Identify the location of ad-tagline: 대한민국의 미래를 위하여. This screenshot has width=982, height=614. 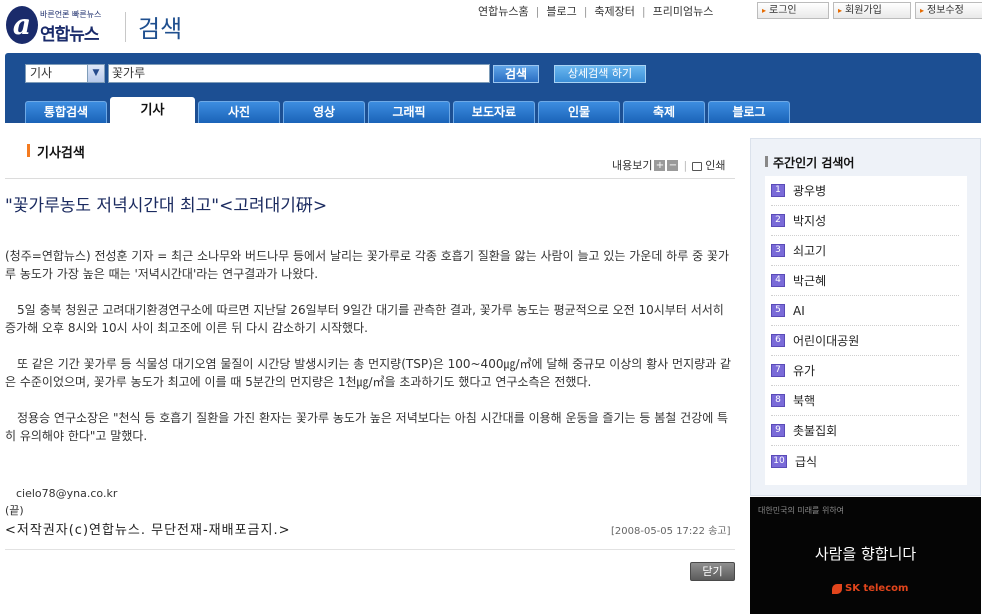
(801, 510).